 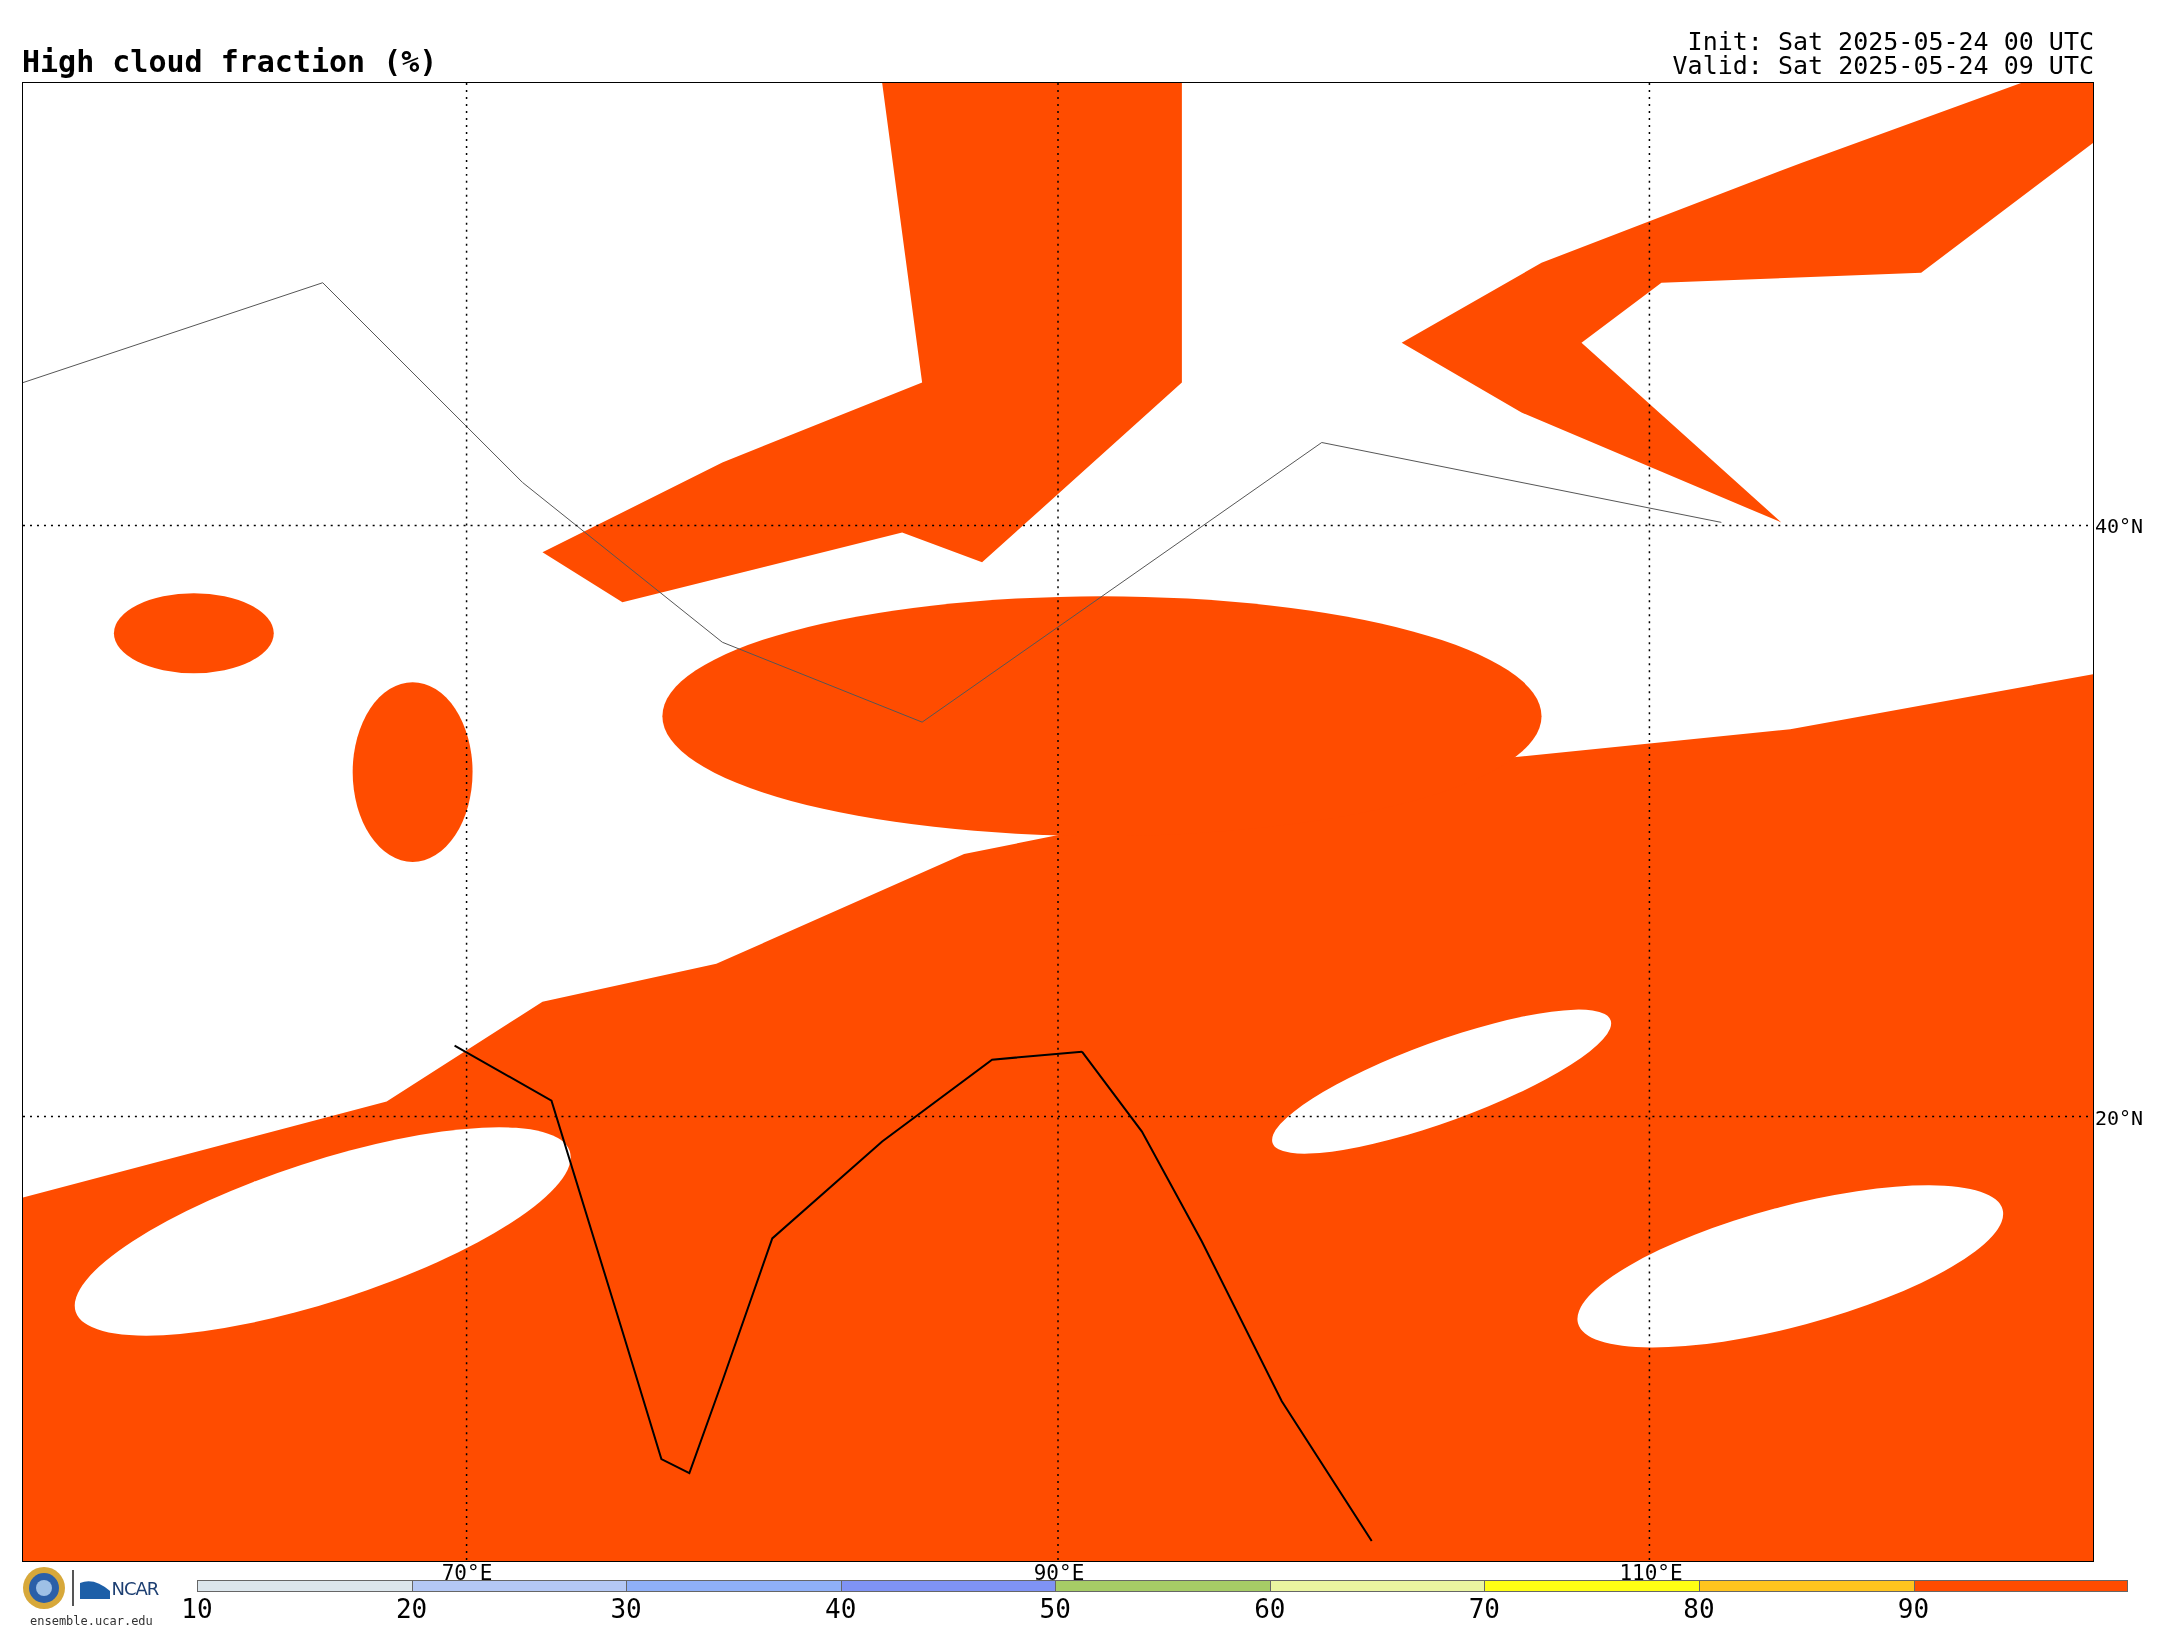 What do you see at coordinates (841, 1609) in the screenshot?
I see `colorbar-label: 40` at bounding box center [841, 1609].